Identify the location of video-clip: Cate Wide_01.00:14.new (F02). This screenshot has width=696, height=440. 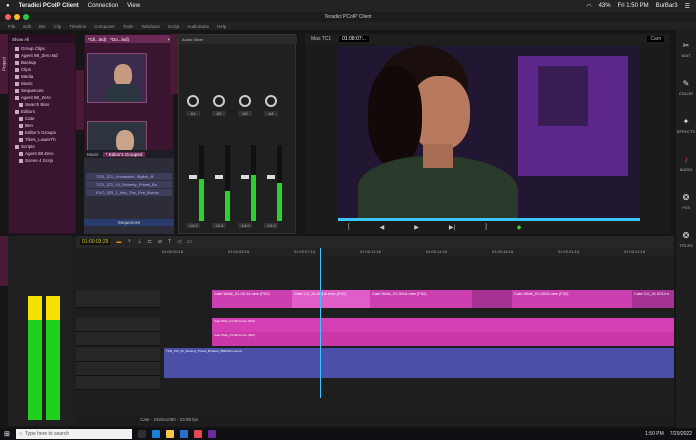
(252, 299).